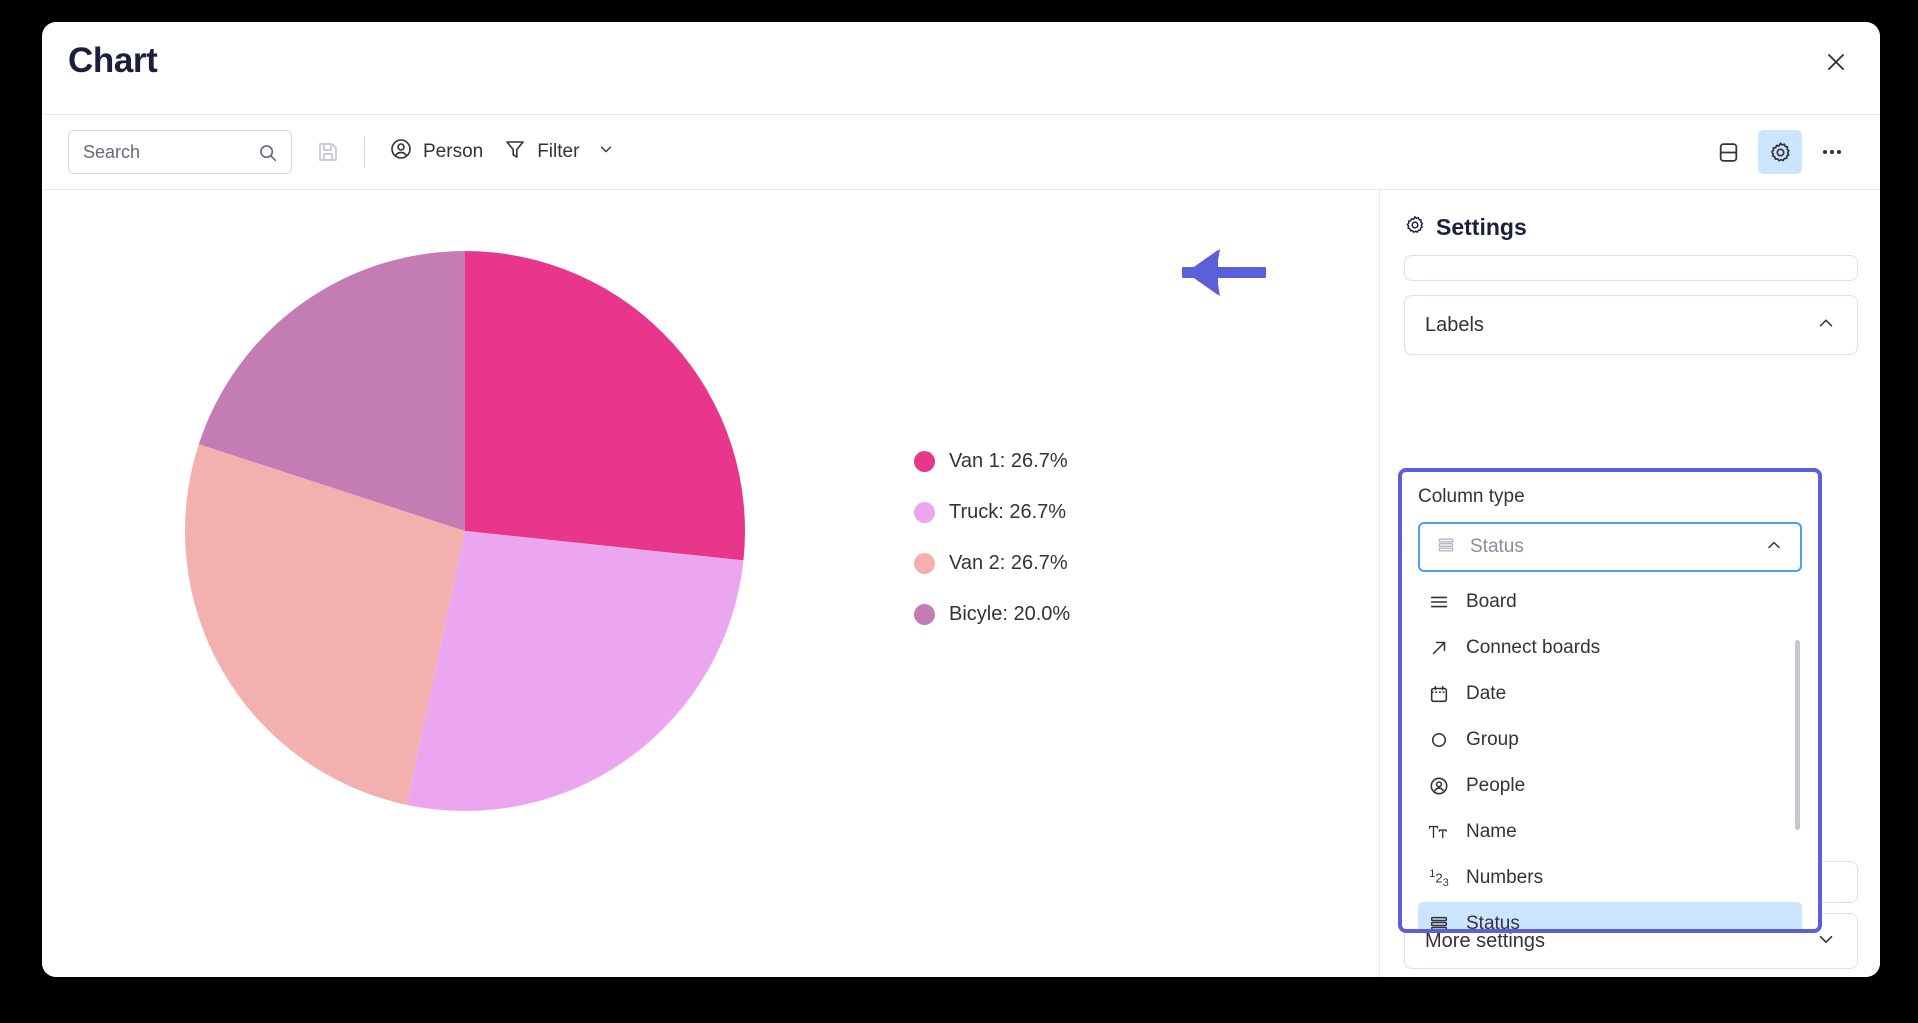 This screenshot has width=1918, height=1023. I want to click on dropdown-scrollbar, so click(1797, 735).